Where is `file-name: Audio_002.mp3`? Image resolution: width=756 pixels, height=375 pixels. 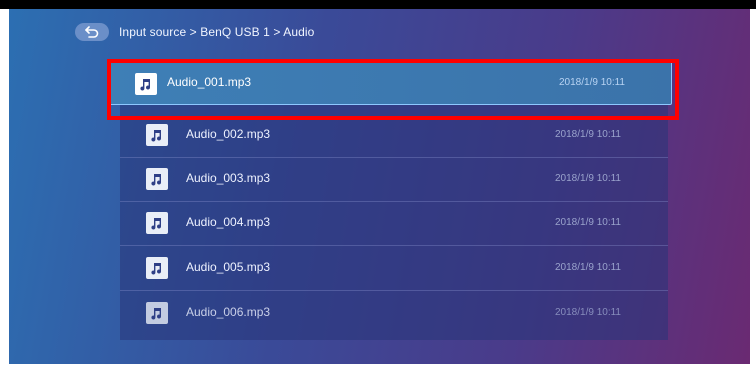
file-name: Audio_002.mp3 is located at coordinates (228, 134).